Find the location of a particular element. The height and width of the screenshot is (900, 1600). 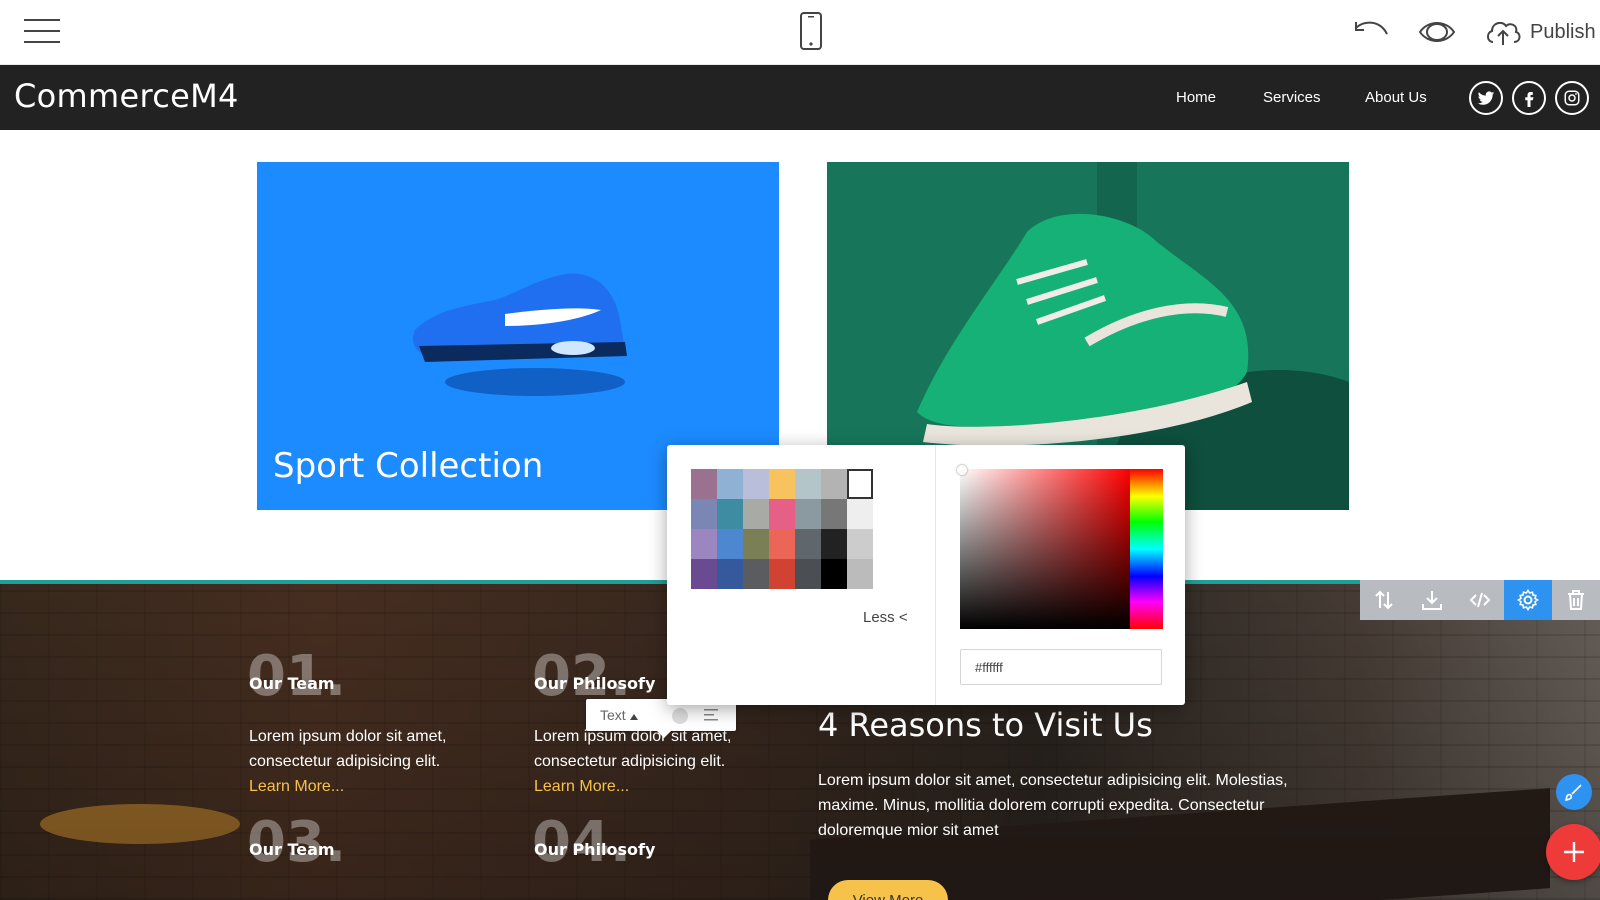

blue-sneaker-image is located at coordinates (520, 334).